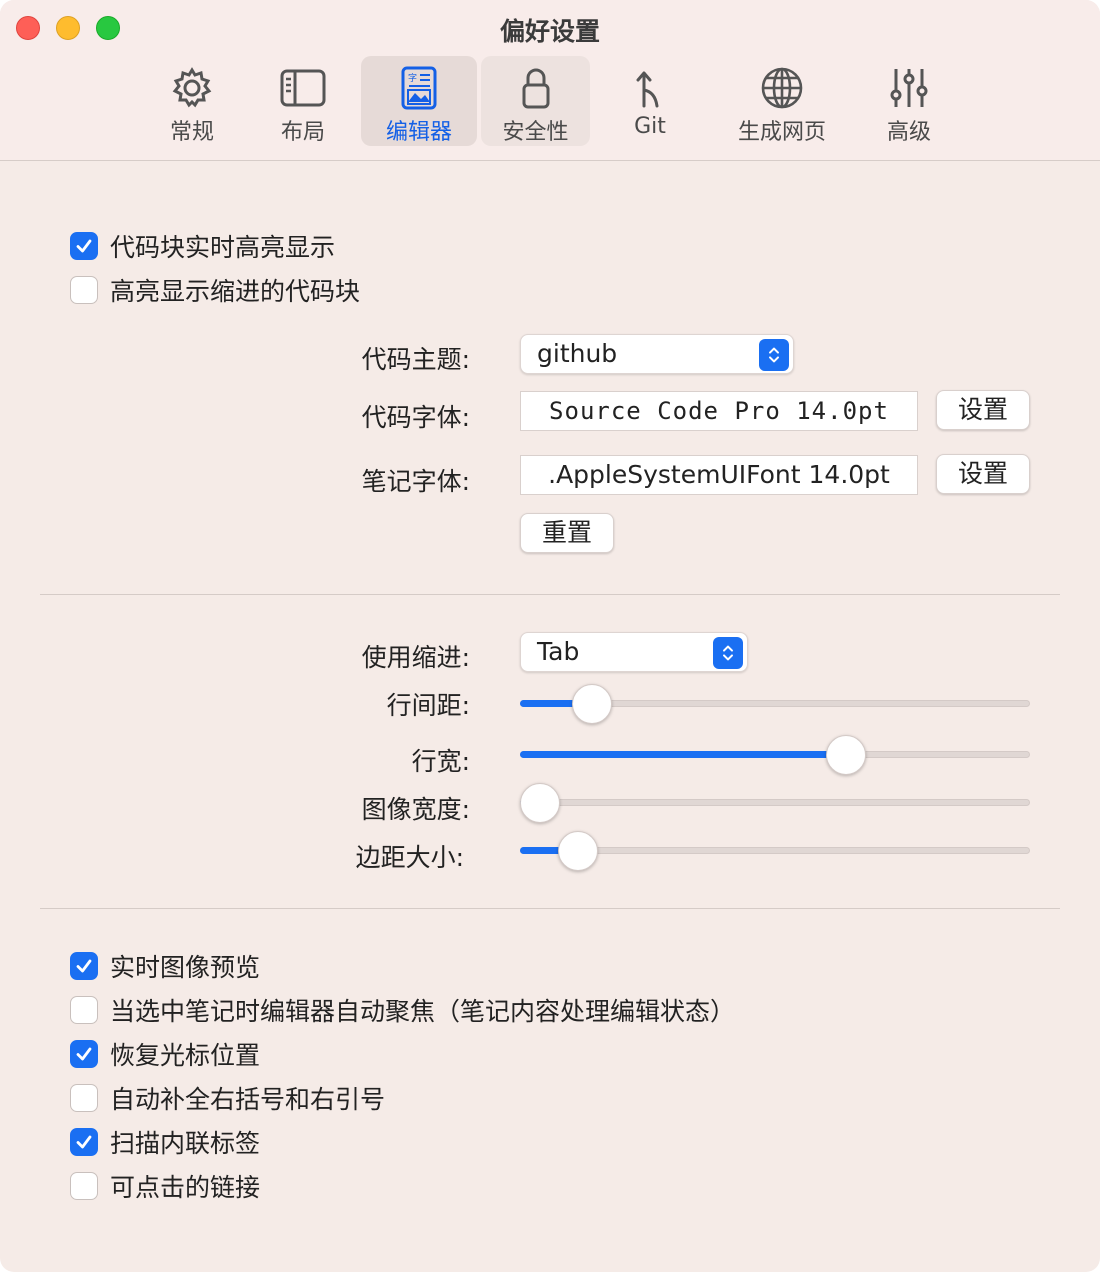 Image resolution: width=1100 pixels, height=1272 pixels. I want to click on highlight-indented-code-row: 高亮显示缩进的代码块, so click(215, 291).